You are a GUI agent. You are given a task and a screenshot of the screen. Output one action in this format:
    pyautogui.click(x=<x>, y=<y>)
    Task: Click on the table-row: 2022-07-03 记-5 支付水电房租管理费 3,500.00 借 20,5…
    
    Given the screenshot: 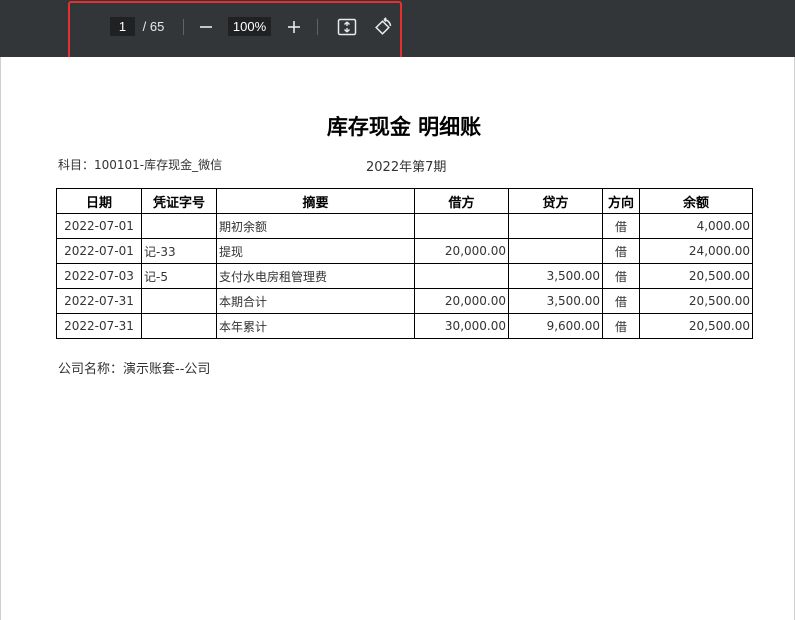 What is the action you would take?
    pyautogui.click(x=404, y=276)
    